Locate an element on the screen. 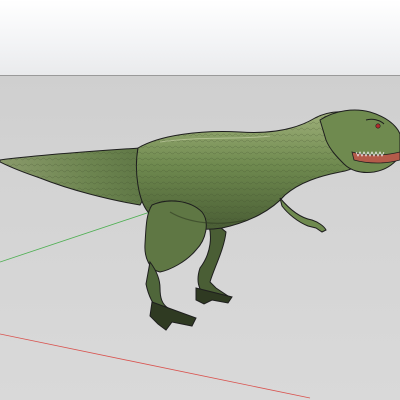  trex-near-foot is located at coordinates (173, 316).